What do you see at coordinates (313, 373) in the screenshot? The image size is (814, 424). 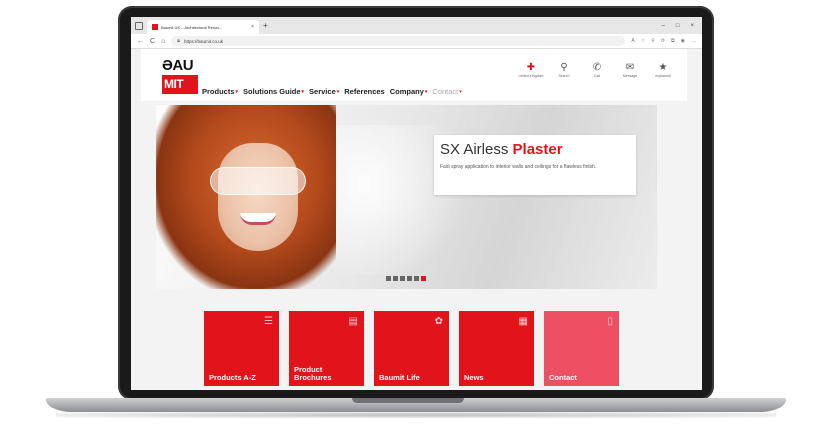 I see `tile-label: Product Brochures` at bounding box center [313, 373].